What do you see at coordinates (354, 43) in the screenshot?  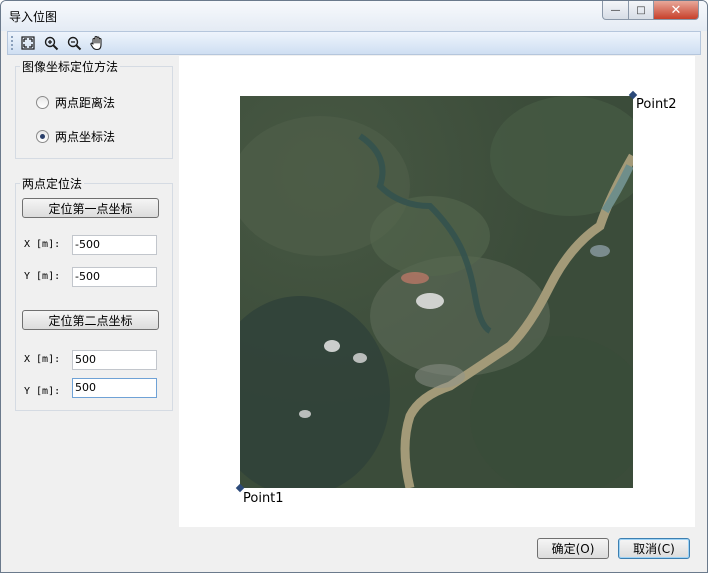 I see `map-toolbar` at bounding box center [354, 43].